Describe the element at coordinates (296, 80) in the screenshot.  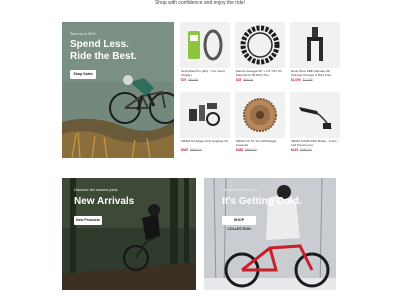
I see `sale-price: $1,099` at that location.